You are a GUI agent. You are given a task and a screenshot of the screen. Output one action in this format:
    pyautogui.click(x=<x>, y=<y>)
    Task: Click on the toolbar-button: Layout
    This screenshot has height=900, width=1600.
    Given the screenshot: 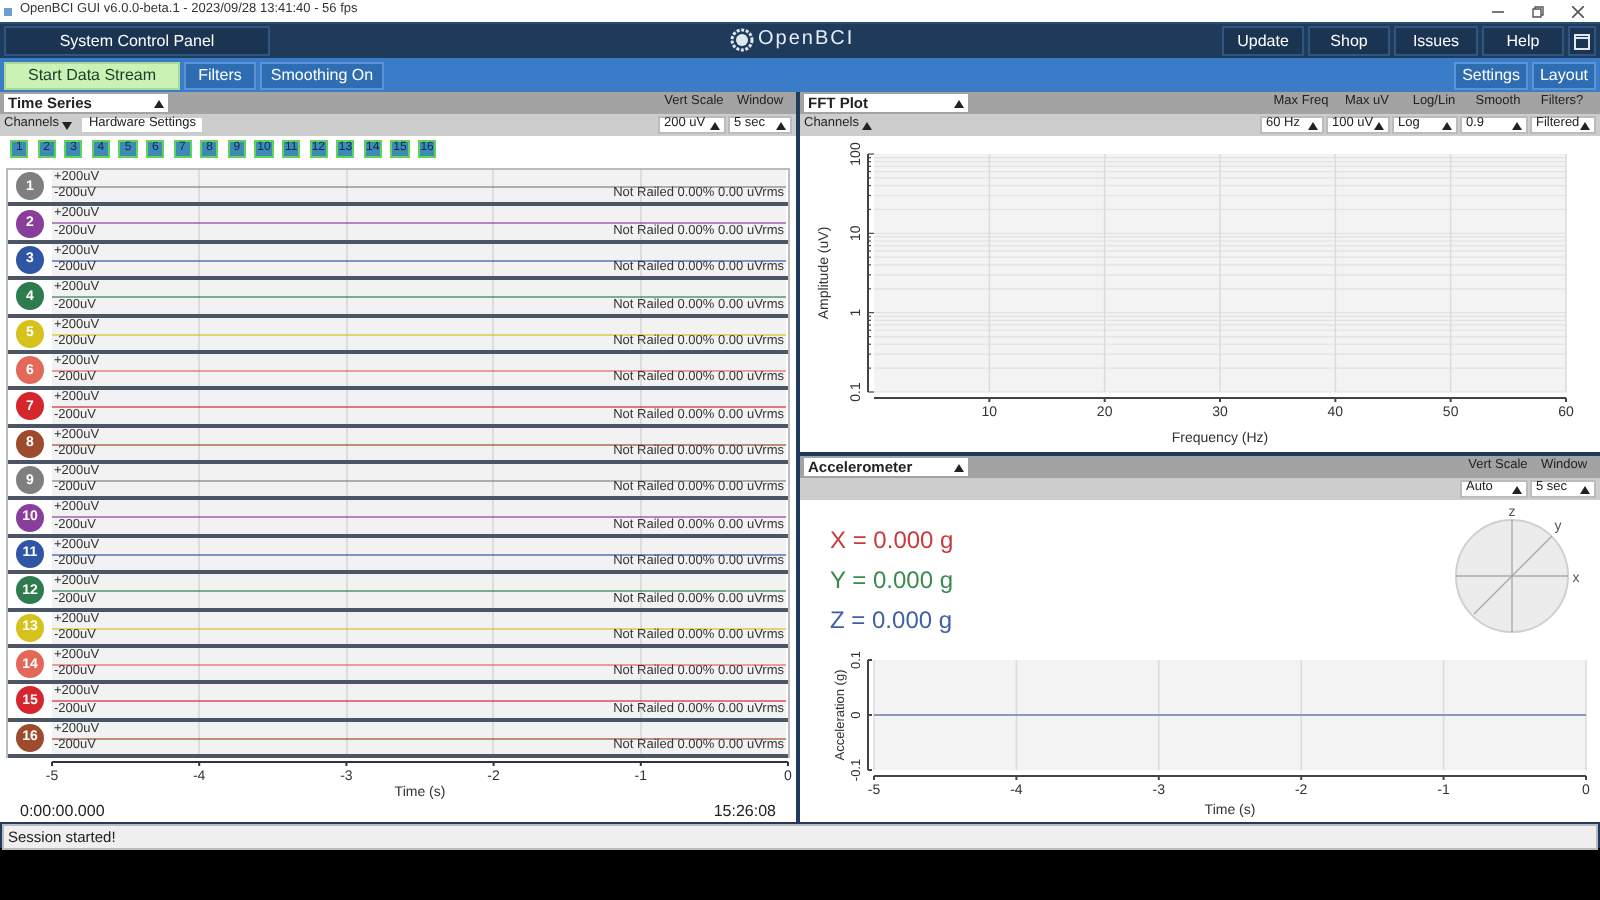 What is the action you would take?
    pyautogui.click(x=1563, y=75)
    